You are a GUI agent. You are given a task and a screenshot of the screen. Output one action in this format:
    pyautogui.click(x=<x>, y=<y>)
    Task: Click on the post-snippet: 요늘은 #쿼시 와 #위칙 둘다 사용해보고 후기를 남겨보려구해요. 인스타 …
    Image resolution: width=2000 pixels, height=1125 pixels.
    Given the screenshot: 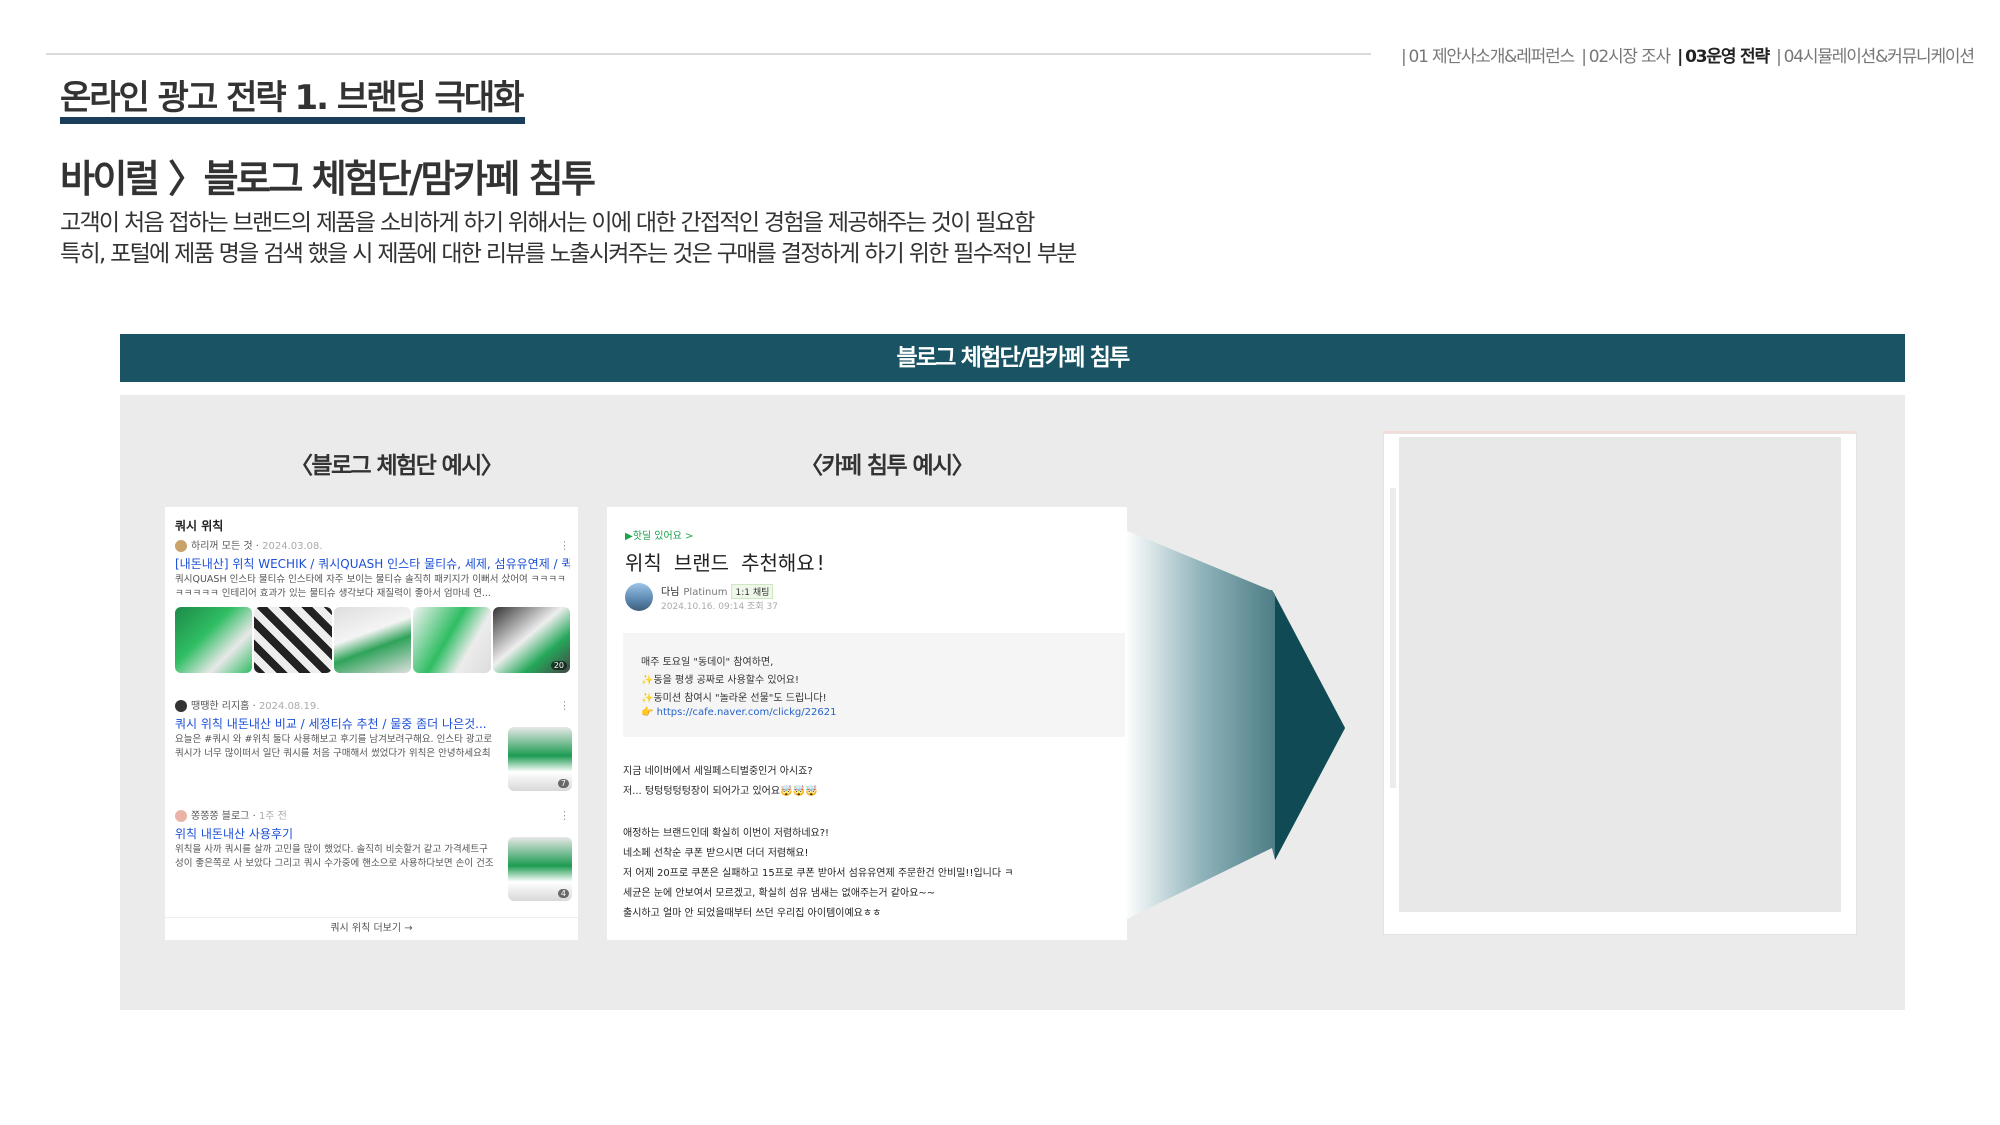 What is the action you would take?
    pyautogui.click(x=334, y=746)
    